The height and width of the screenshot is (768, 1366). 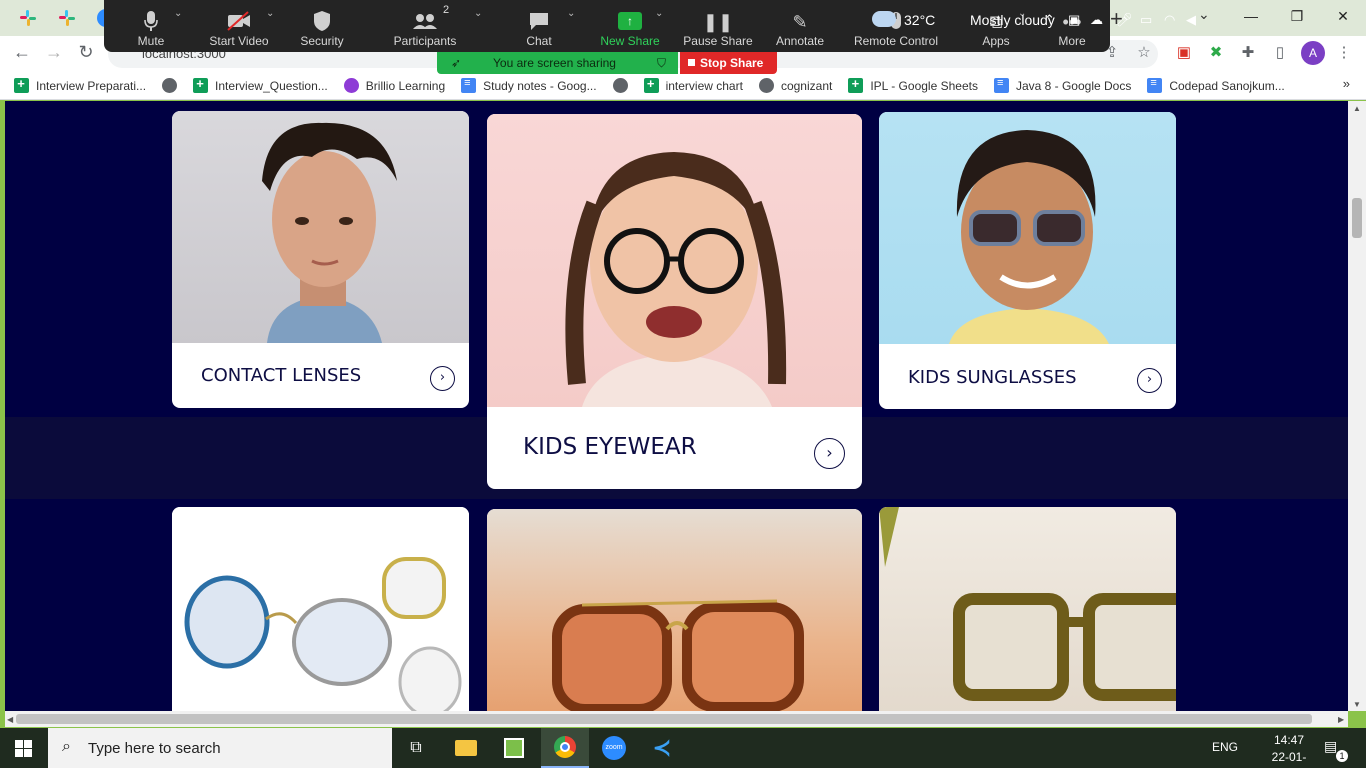 I want to click on file-explorer-button, so click(x=466, y=748).